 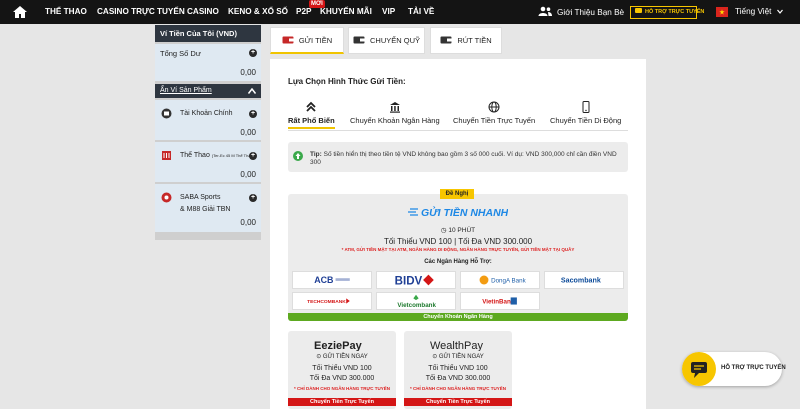 What do you see at coordinates (166, 155) in the screenshot?
I see `sports-icon` at bounding box center [166, 155].